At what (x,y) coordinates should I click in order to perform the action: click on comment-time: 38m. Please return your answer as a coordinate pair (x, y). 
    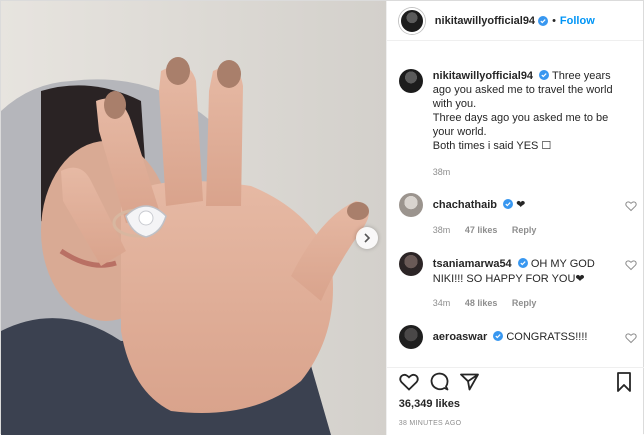
    Looking at the image, I should click on (441, 230).